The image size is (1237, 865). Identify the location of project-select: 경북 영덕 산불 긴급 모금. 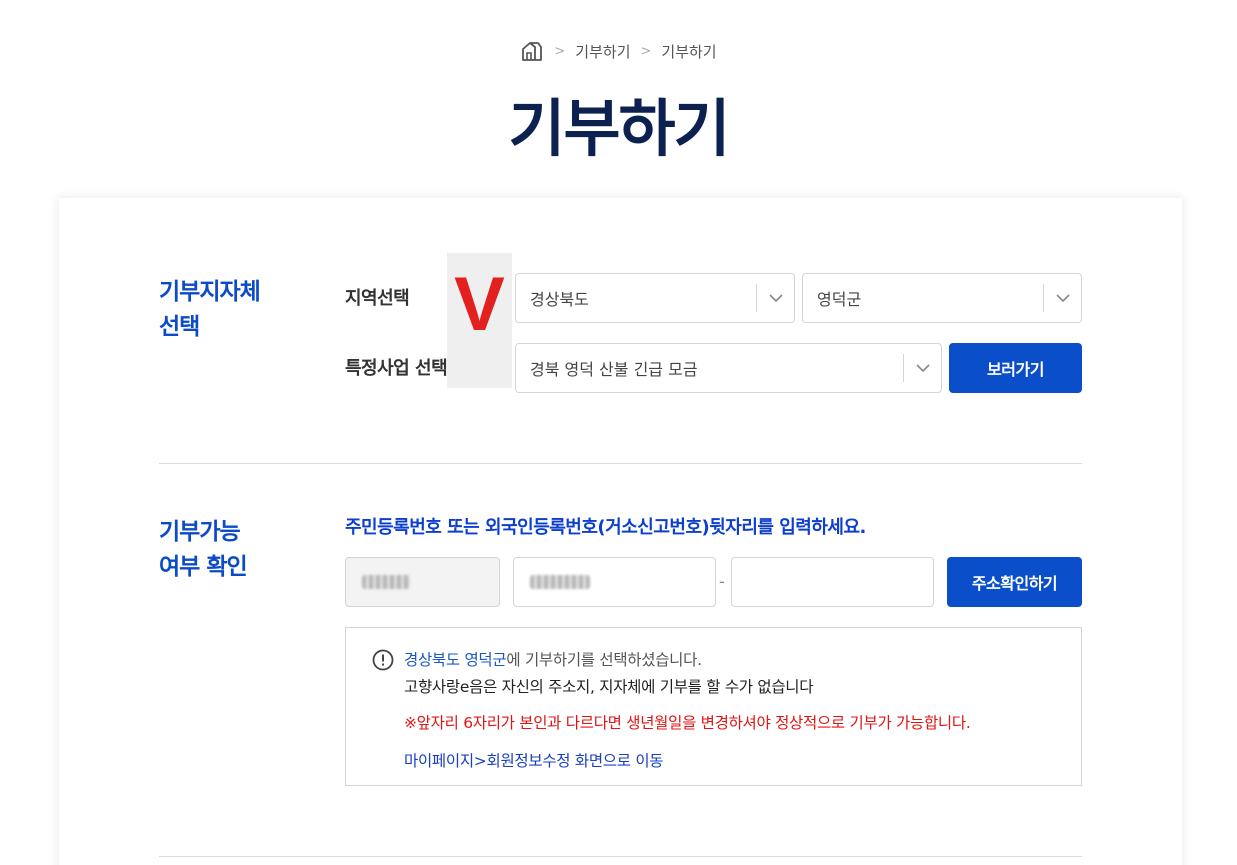
(728, 368).